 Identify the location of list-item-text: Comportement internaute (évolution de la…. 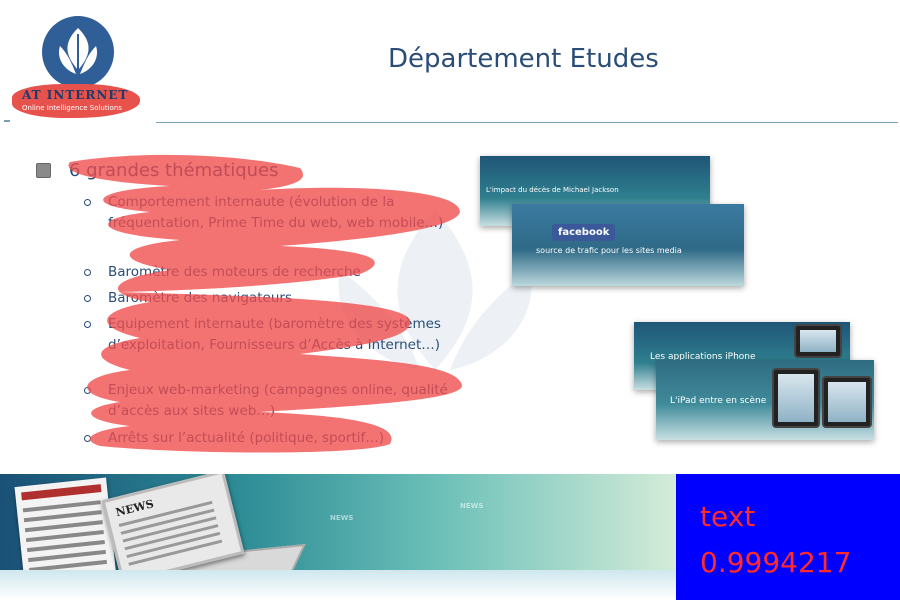
(276, 212).